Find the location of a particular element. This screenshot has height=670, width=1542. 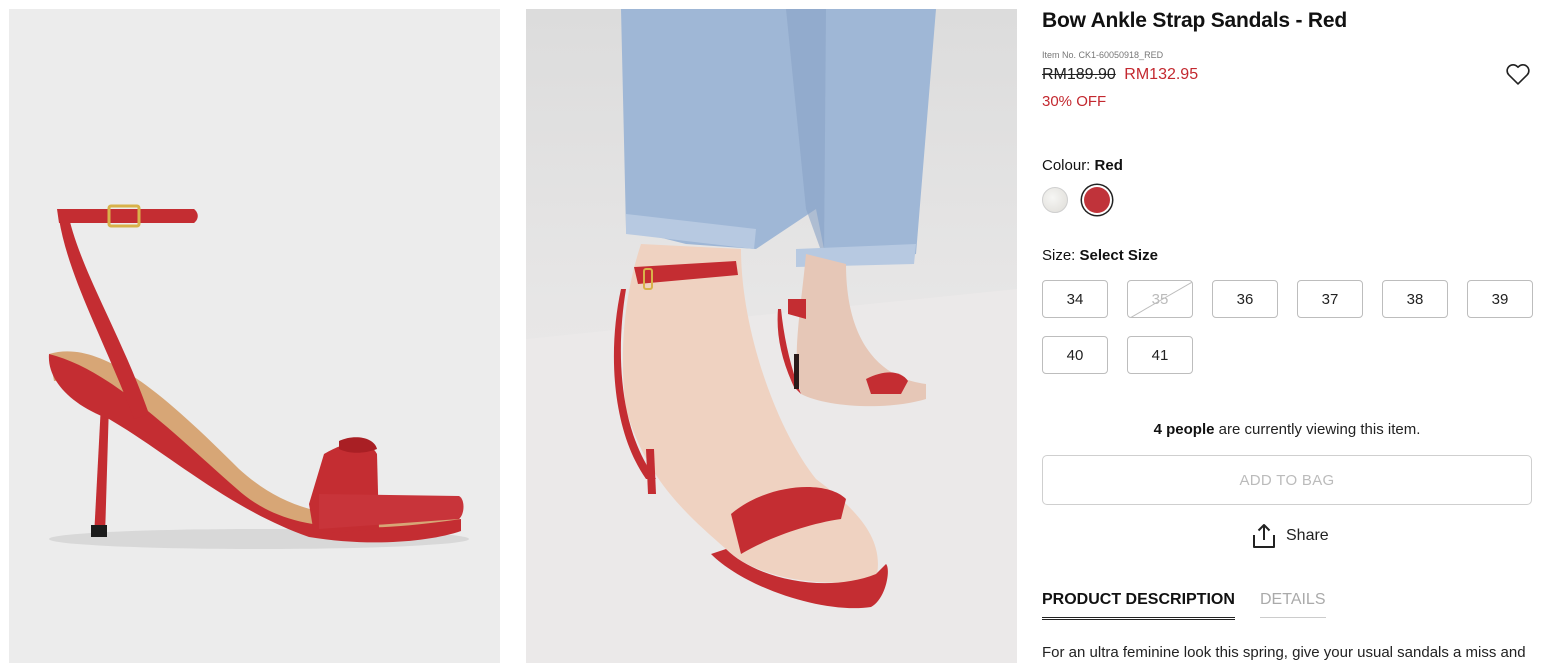

sandal-side-illustration is located at coordinates (258, 376).